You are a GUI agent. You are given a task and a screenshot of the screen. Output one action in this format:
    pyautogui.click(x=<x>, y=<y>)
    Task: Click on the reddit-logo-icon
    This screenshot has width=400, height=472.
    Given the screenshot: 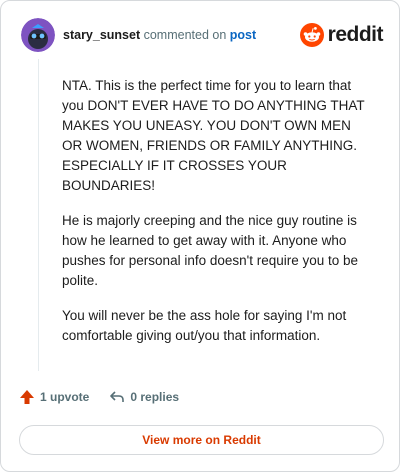 What is the action you would take?
    pyautogui.click(x=311, y=35)
    